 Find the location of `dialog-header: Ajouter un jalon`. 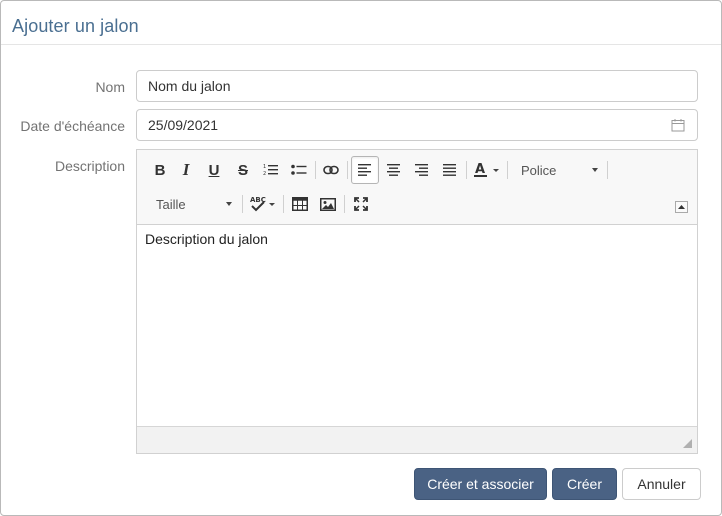

dialog-header: Ajouter un jalon is located at coordinates (361, 23).